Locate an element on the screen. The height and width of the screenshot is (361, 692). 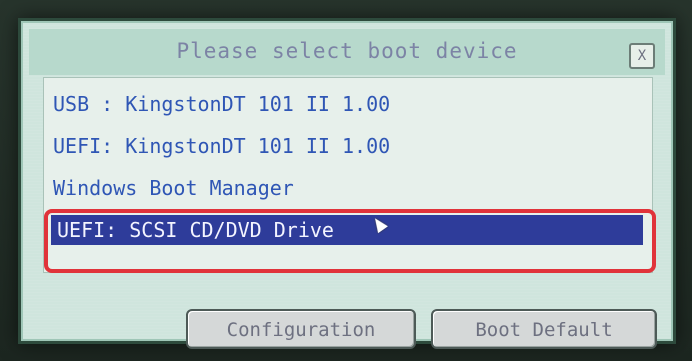
dialog-titlebar: Please select boot device X is located at coordinates (347, 52).